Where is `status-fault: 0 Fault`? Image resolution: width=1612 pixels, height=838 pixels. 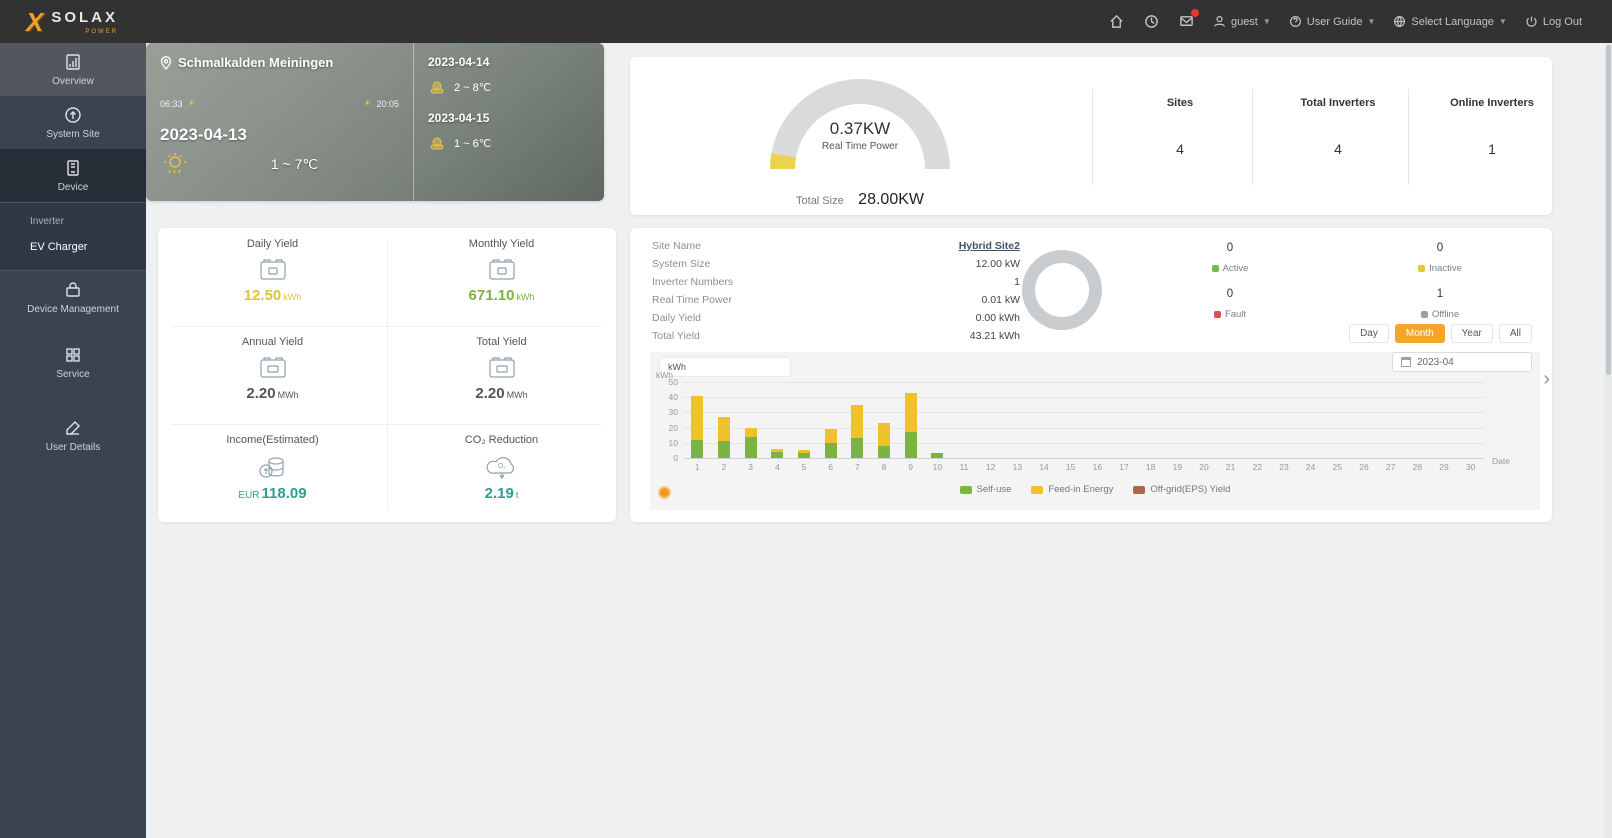
status-fault: 0 Fault is located at coordinates (1230, 304).